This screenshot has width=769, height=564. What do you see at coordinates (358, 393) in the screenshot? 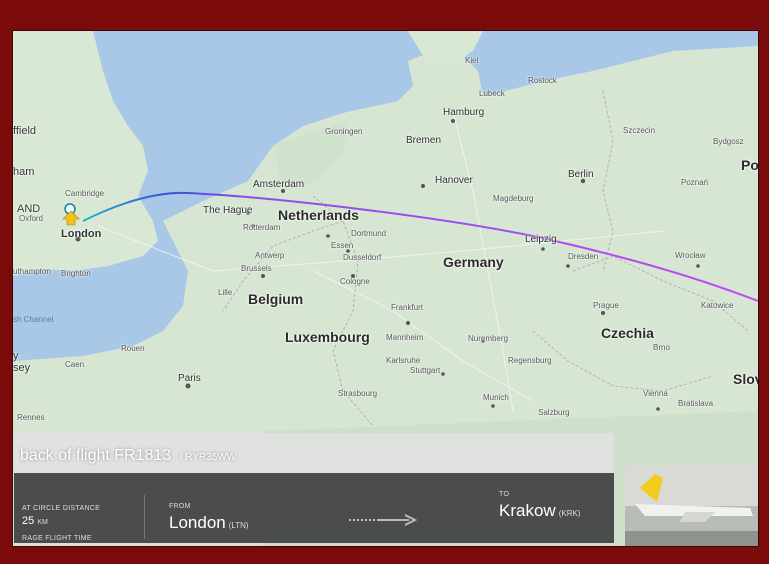
I see `label-strasbourg: Strasbourg` at bounding box center [358, 393].